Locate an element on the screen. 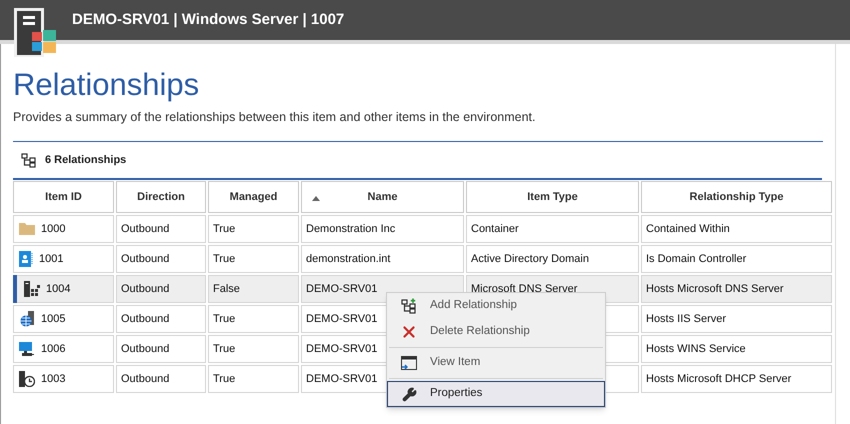 Image resolution: width=850 pixels, height=424 pixels. menu-item: Properties is located at coordinates (496, 394).